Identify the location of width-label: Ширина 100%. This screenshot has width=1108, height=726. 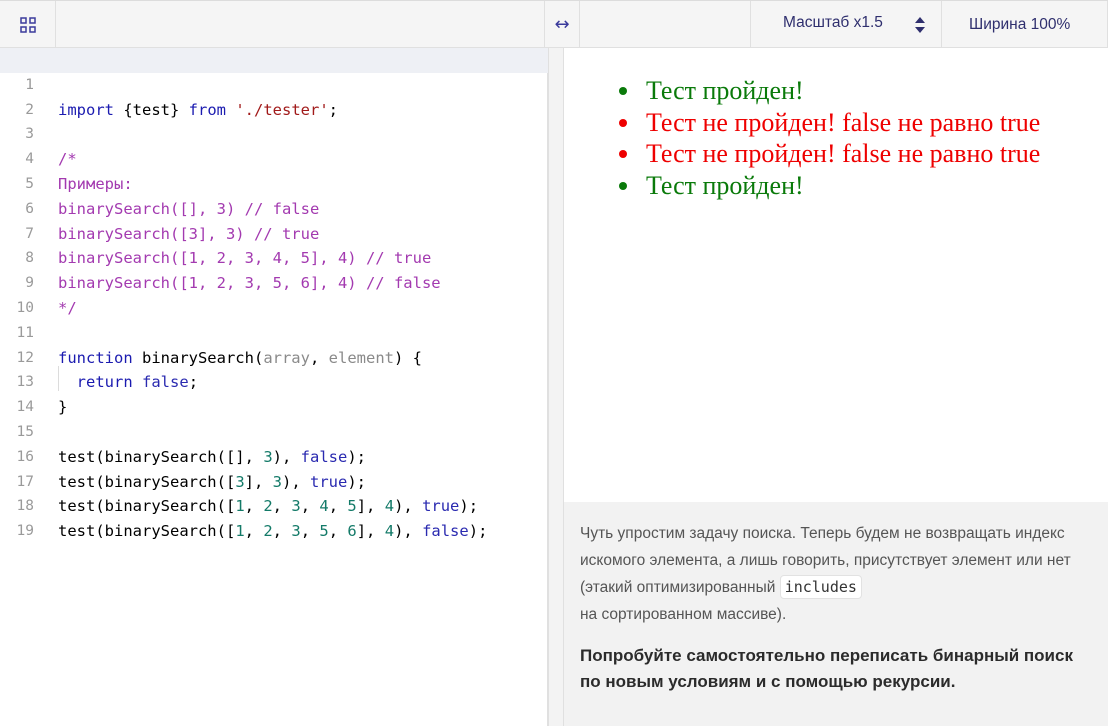
(1020, 24).